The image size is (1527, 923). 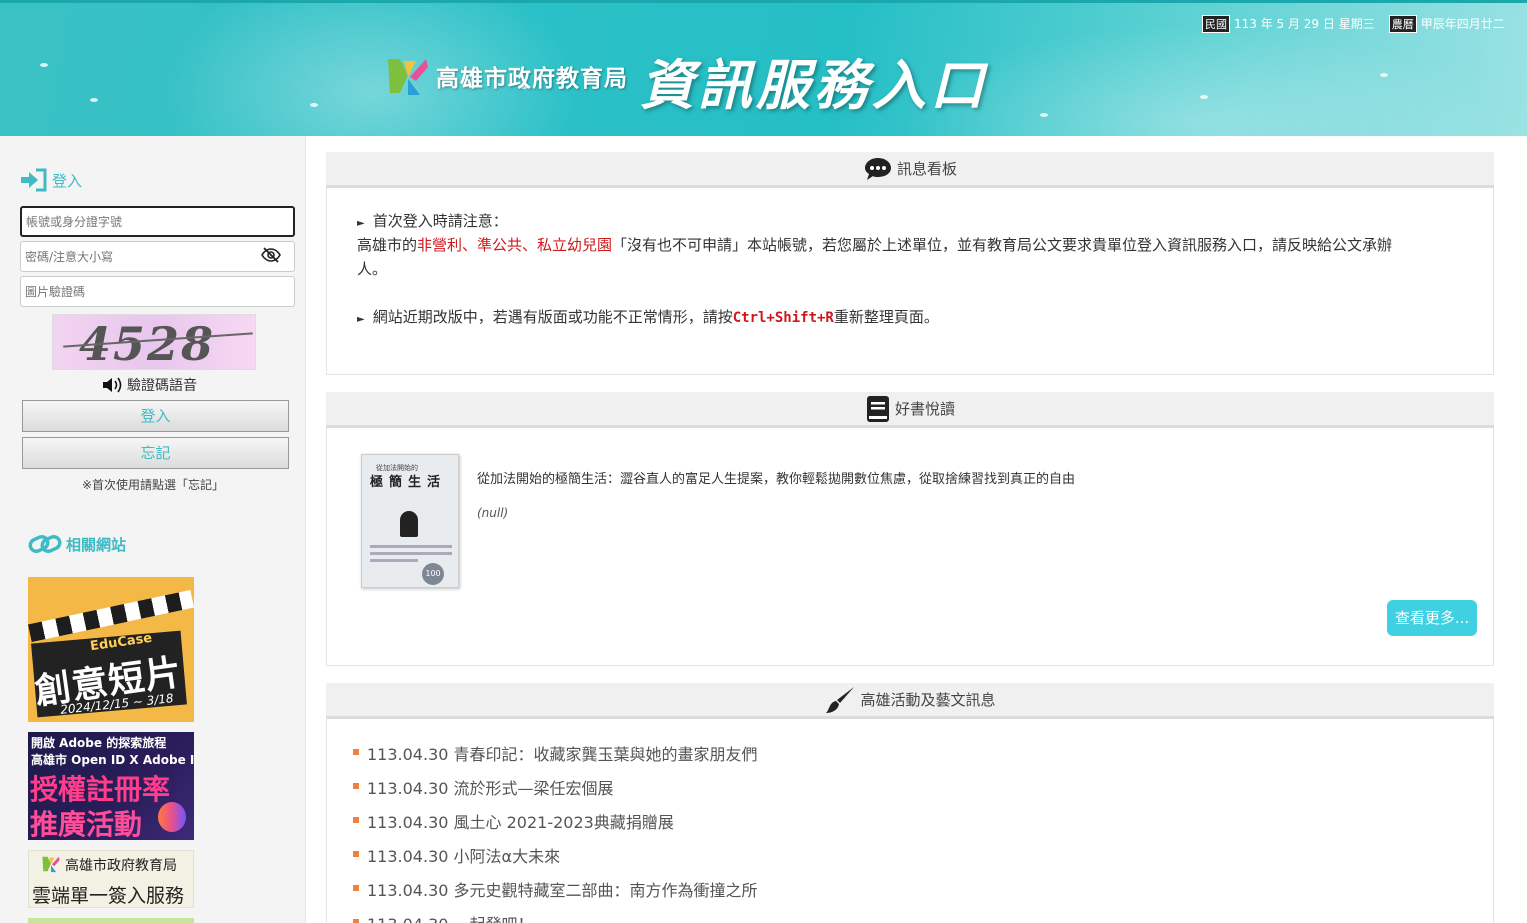 What do you see at coordinates (67, 180) in the screenshot?
I see `login-heading-label: 登入` at bounding box center [67, 180].